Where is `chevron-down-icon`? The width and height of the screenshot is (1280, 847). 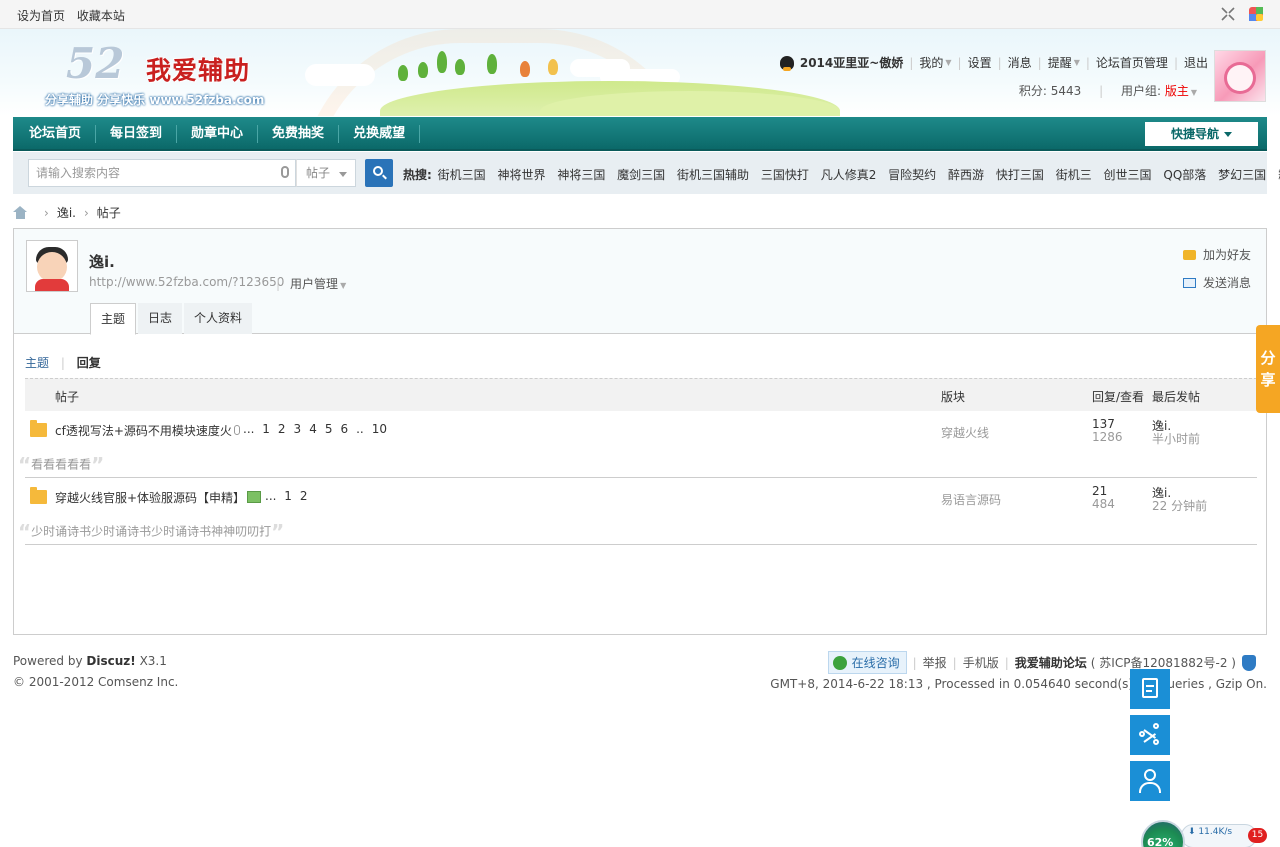 chevron-down-icon is located at coordinates (1228, 134).